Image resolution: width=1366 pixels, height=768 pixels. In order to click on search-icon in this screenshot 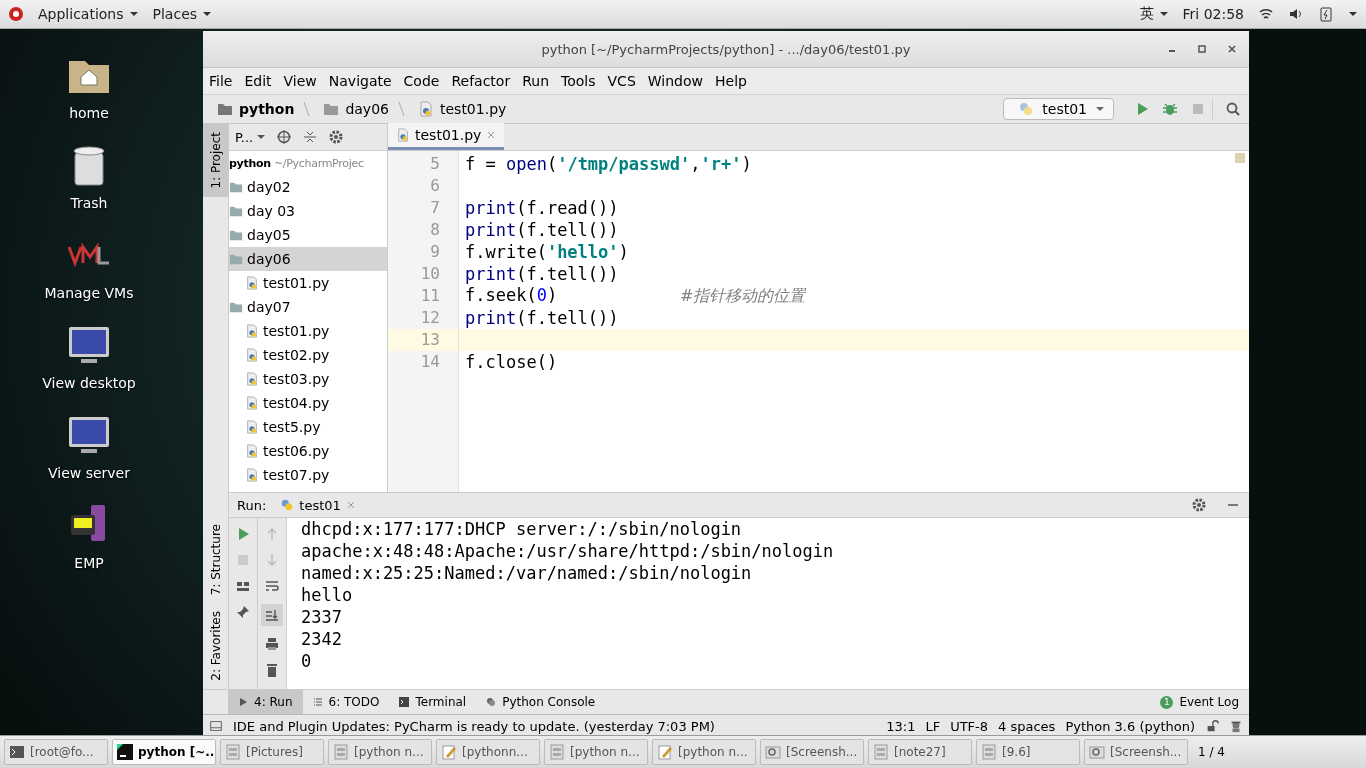, I will do `click(1233, 109)`.